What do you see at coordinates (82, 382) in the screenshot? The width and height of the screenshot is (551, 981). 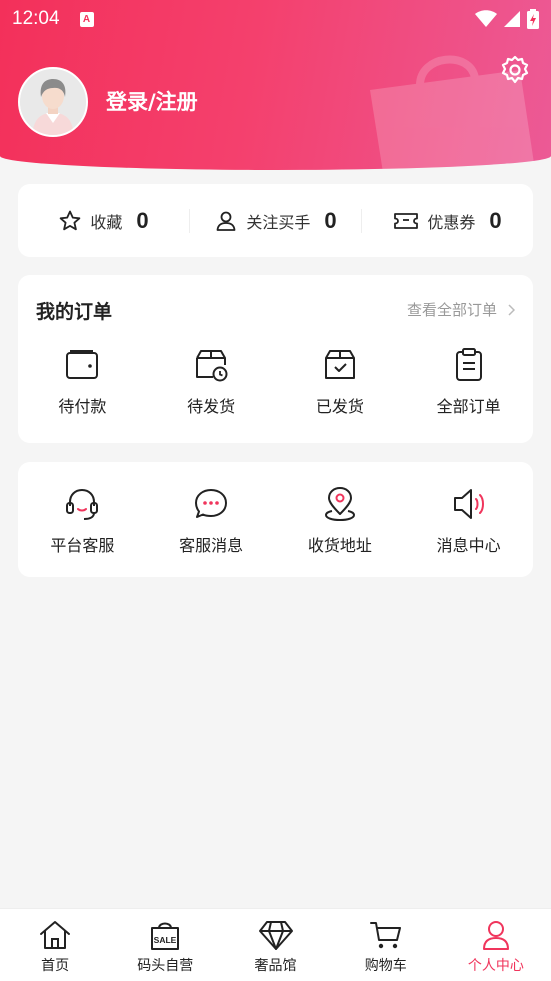 I see `order-pending-payment: 待付款` at bounding box center [82, 382].